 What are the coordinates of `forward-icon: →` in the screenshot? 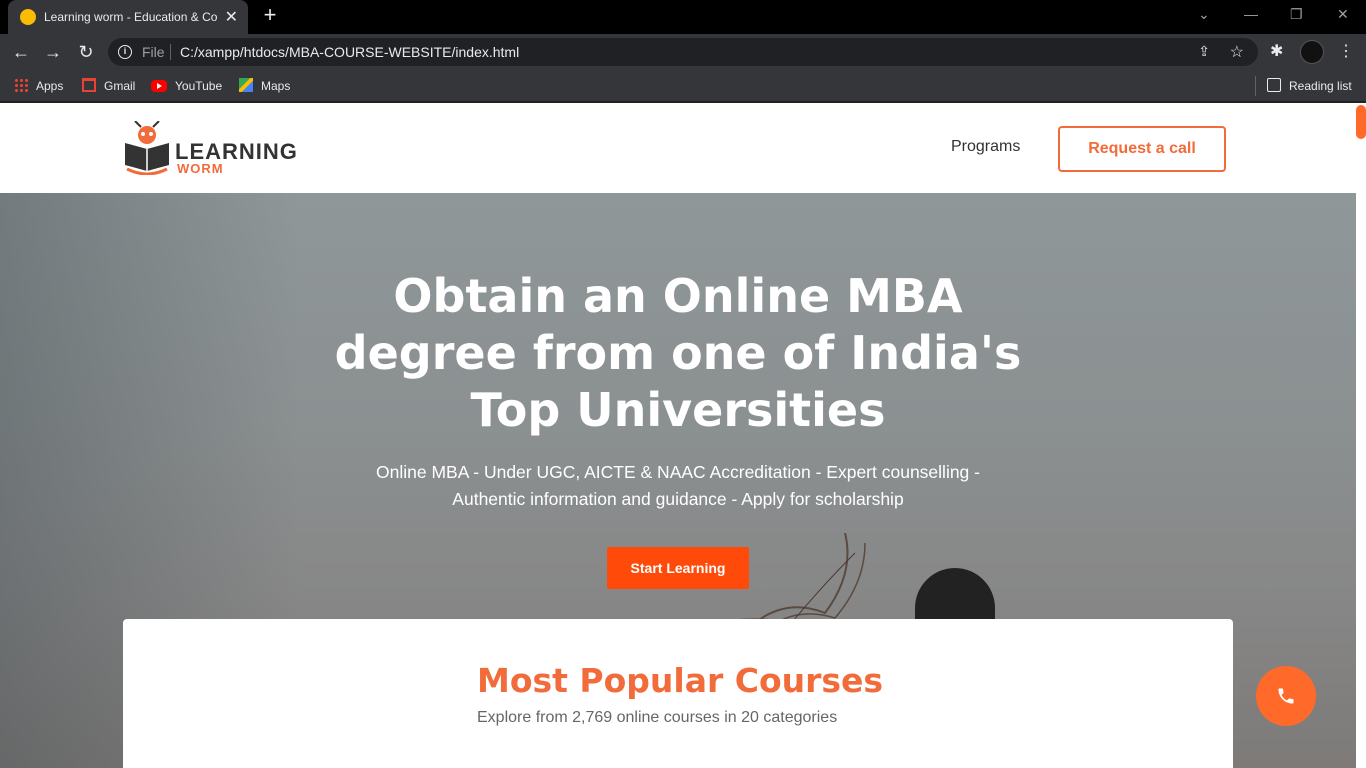 It's located at (53, 52).